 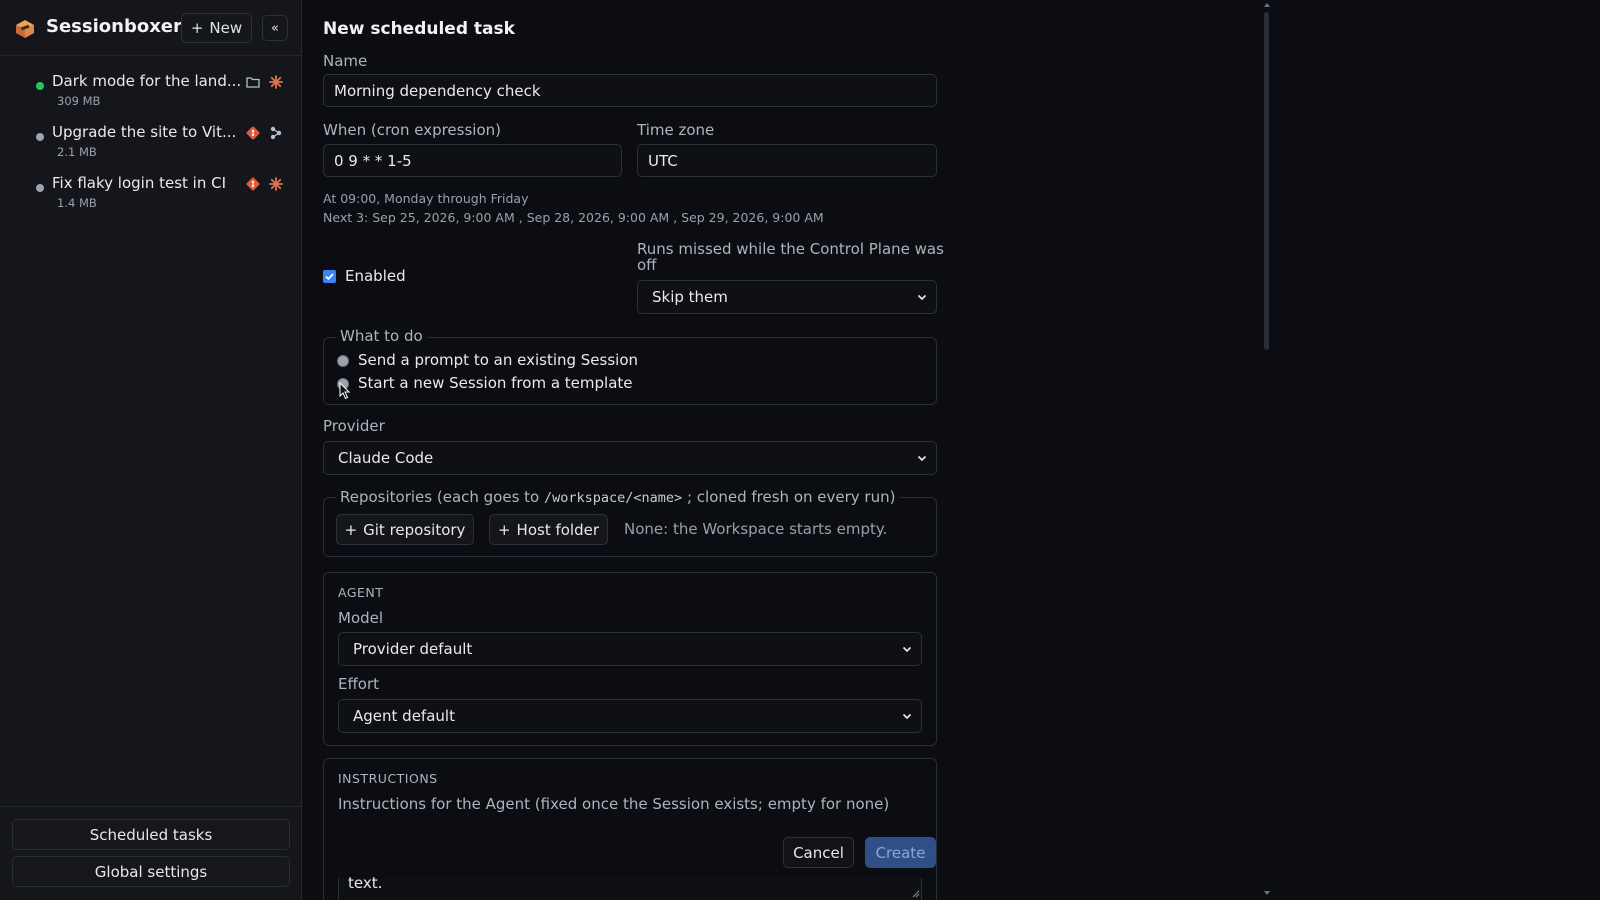 What do you see at coordinates (226, 28) in the screenshot?
I see `new-session-label: New` at bounding box center [226, 28].